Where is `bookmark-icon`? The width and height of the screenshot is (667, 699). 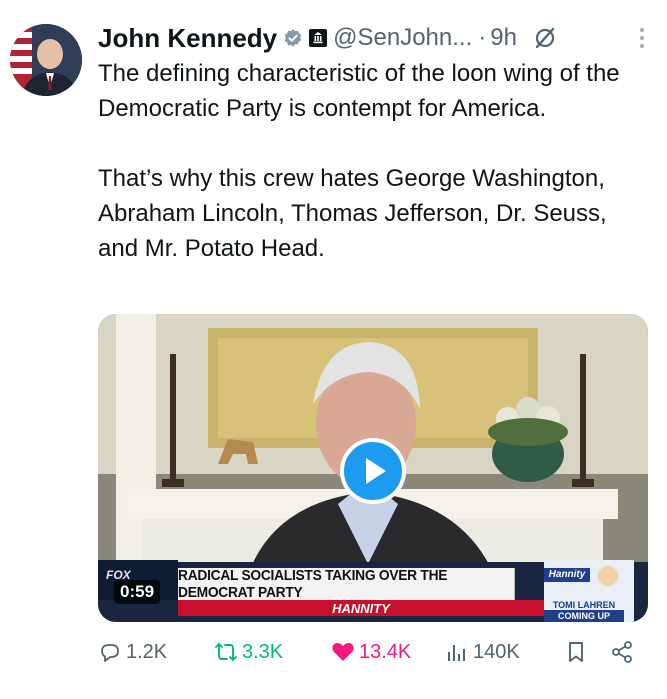
bookmark-icon is located at coordinates (576, 652).